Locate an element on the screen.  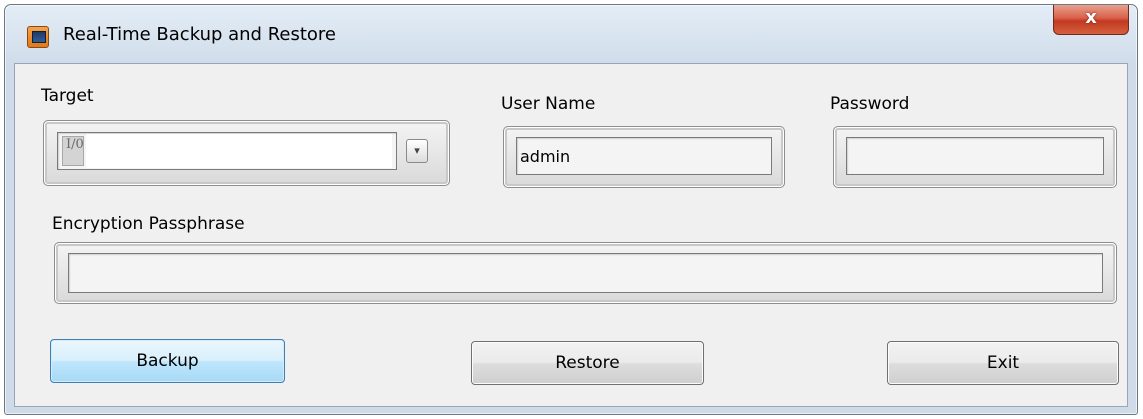
target-input is located at coordinates (239, 151).